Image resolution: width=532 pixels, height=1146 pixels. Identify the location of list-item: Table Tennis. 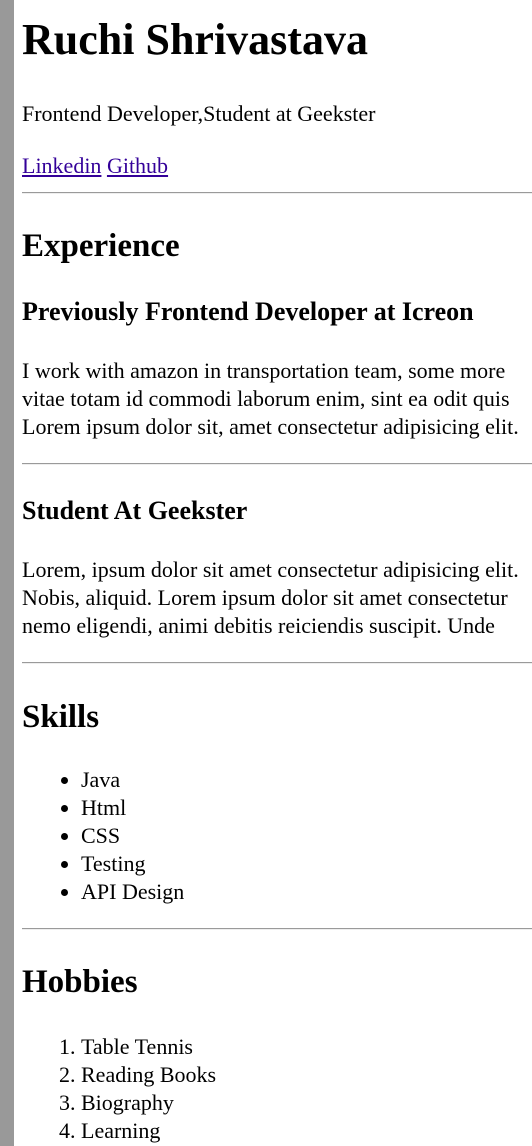
(148, 1047).